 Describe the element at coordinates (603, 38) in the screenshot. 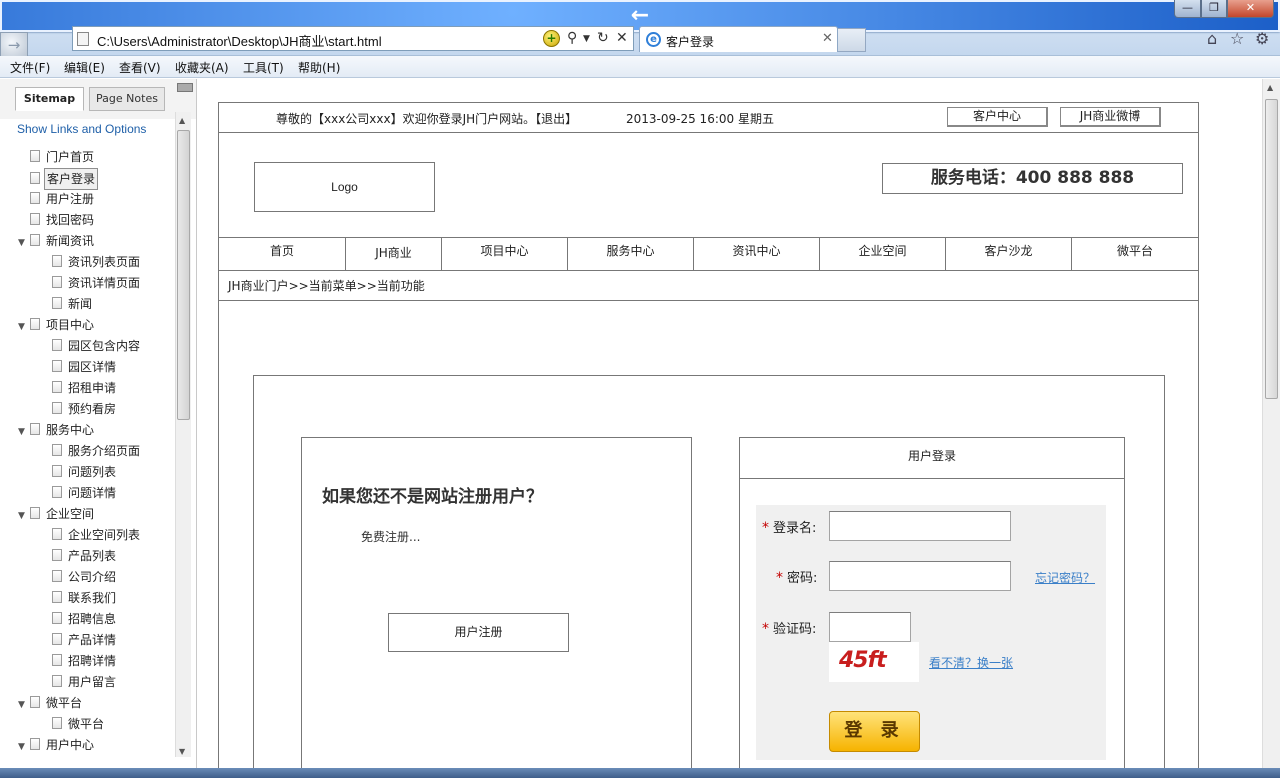

I see `refresh-icon: ↻` at that location.